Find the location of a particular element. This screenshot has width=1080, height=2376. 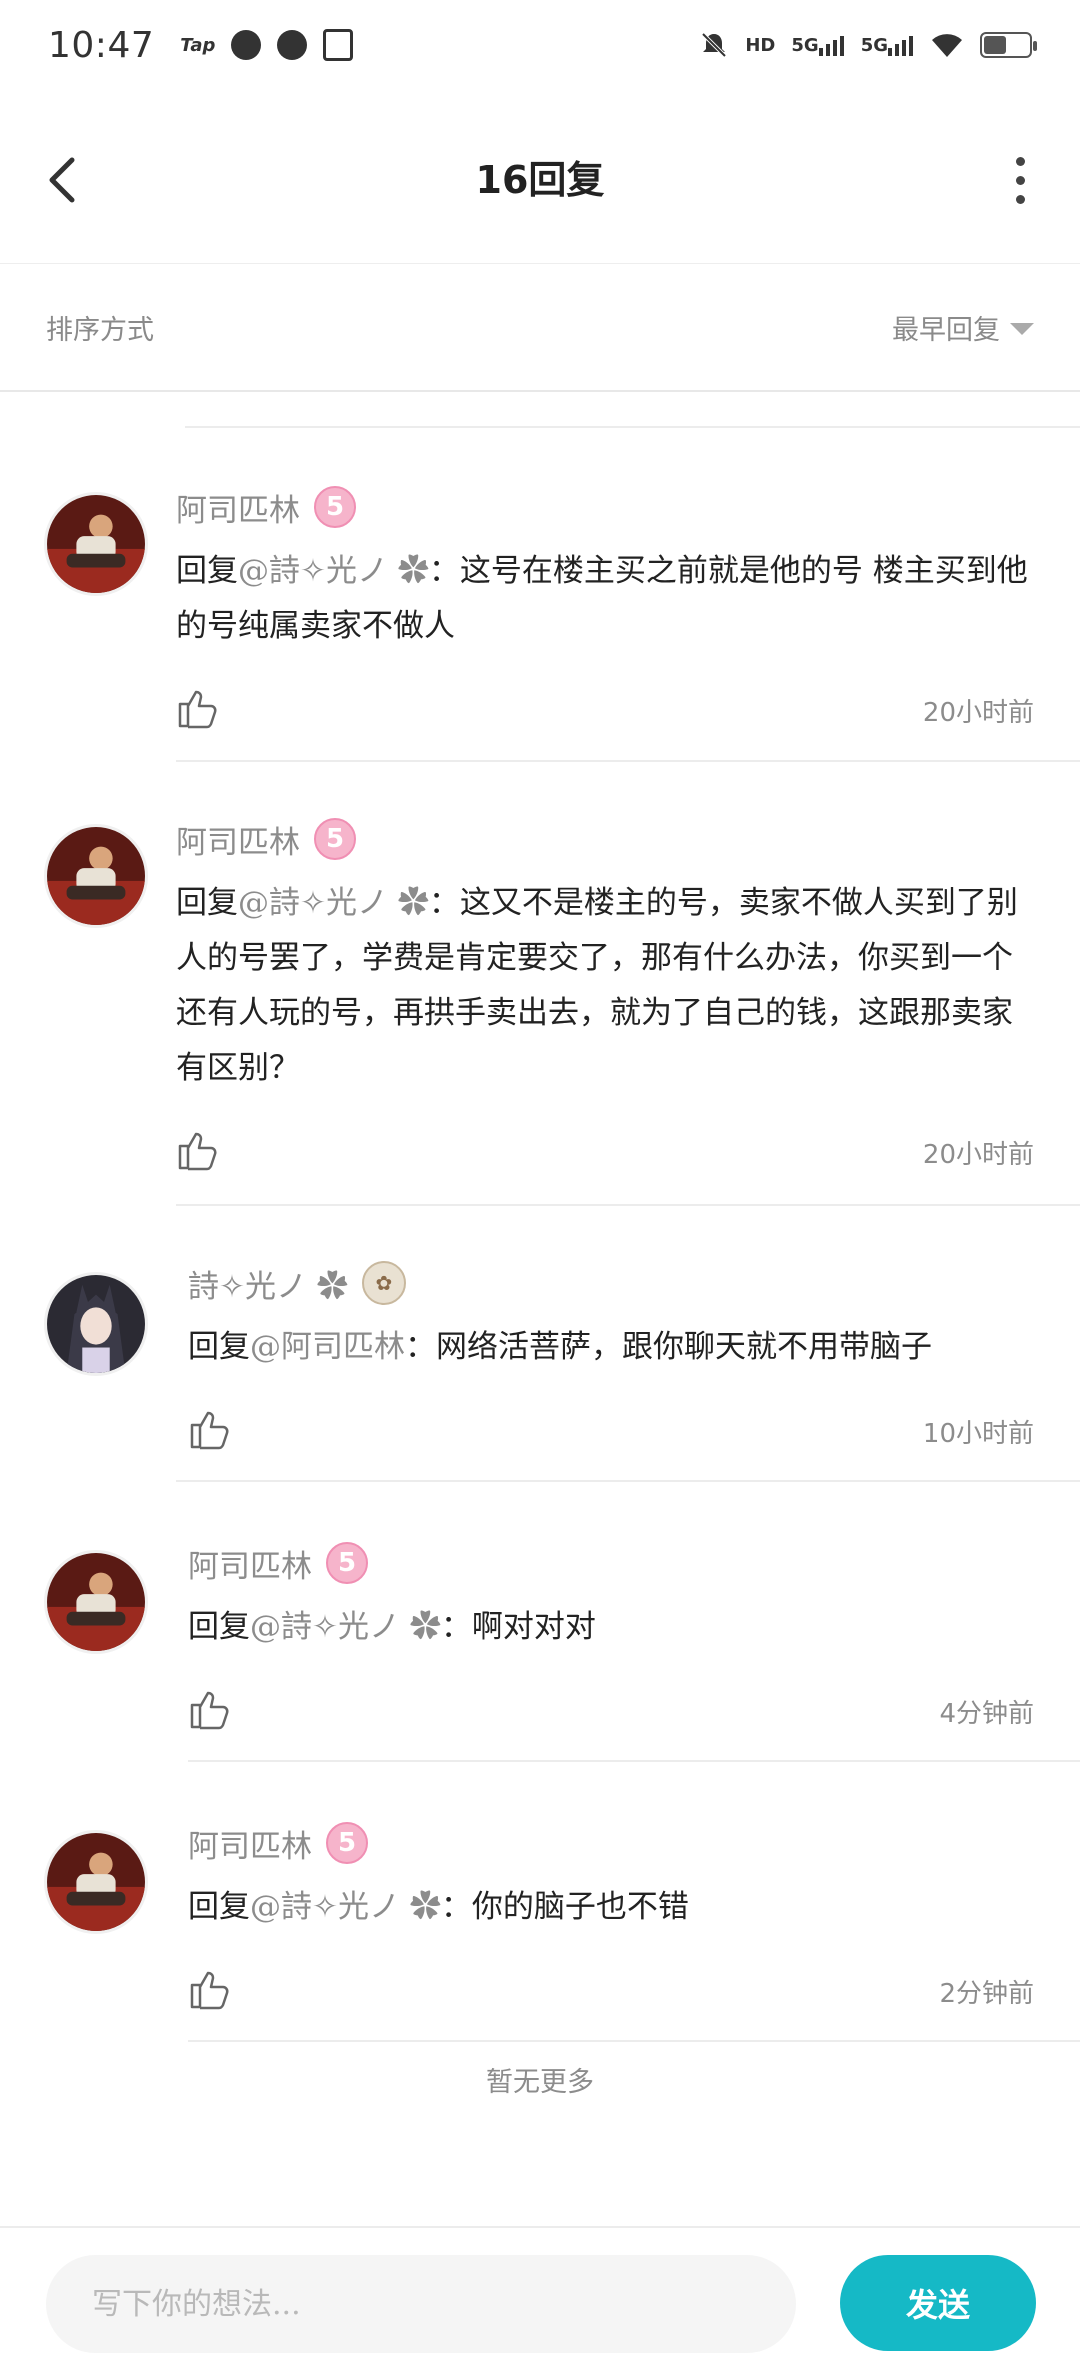

timestamp: 2分钟前 is located at coordinates (986, 1994).